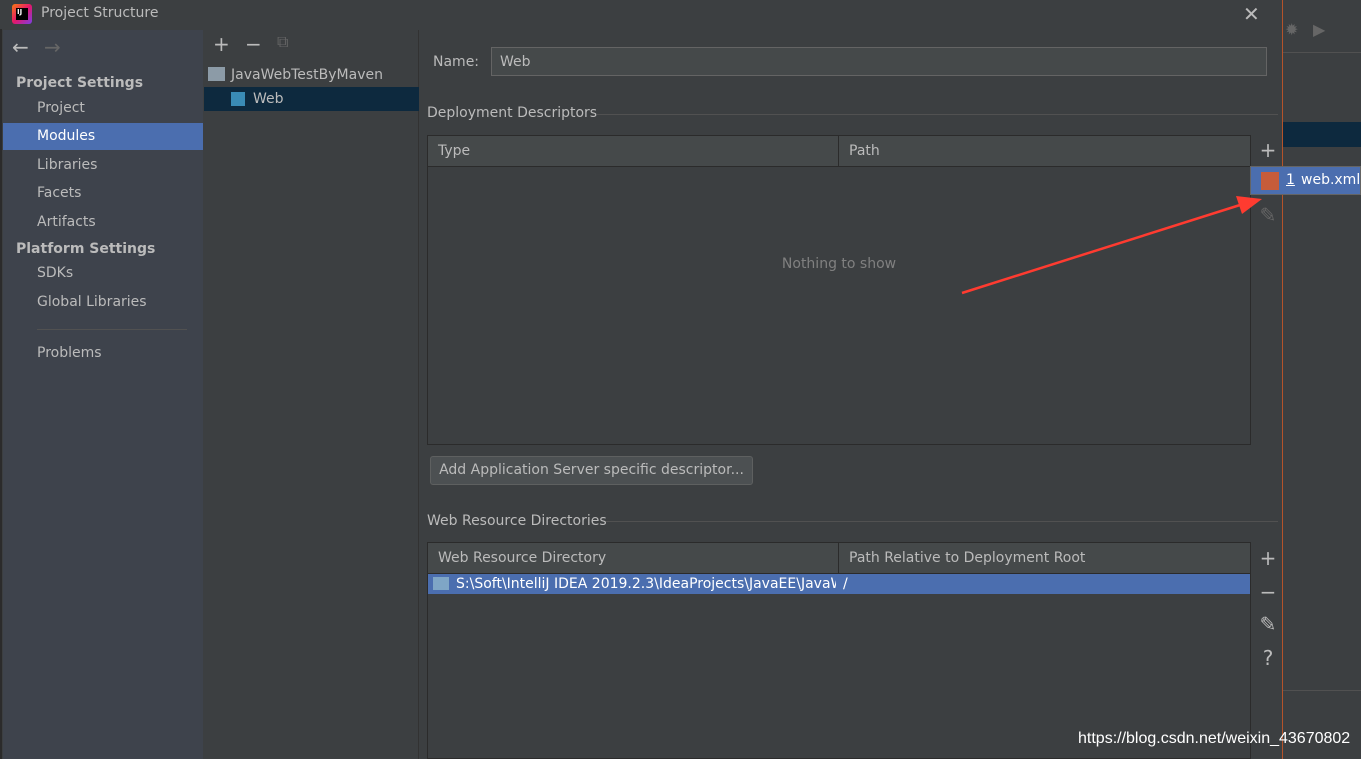 The width and height of the screenshot is (1361, 759). Describe the element at coordinates (1111, 245) in the screenshot. I see `annotation-arrow` at that location.